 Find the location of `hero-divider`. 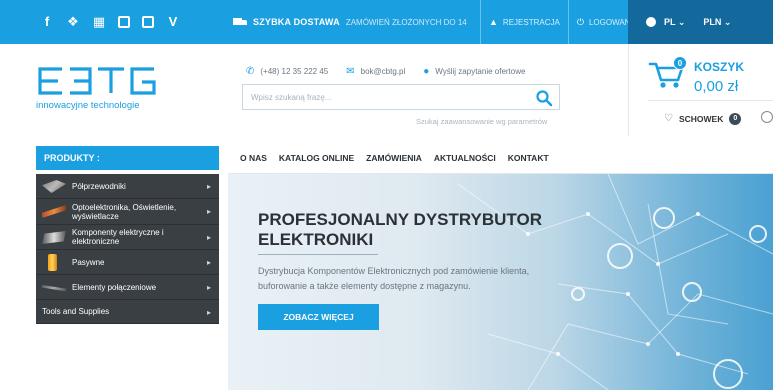

hero-divider is located at coordinates (318, 254).